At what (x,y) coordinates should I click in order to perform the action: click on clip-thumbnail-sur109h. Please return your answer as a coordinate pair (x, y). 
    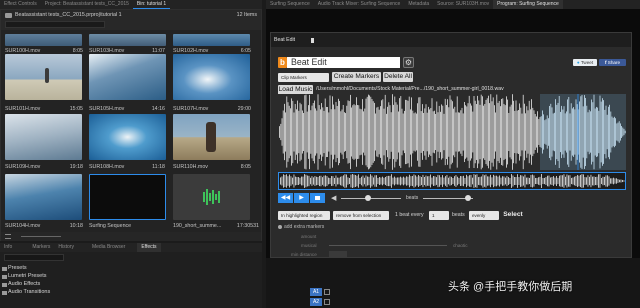
    Looking at the image, I should click on (43, 137).